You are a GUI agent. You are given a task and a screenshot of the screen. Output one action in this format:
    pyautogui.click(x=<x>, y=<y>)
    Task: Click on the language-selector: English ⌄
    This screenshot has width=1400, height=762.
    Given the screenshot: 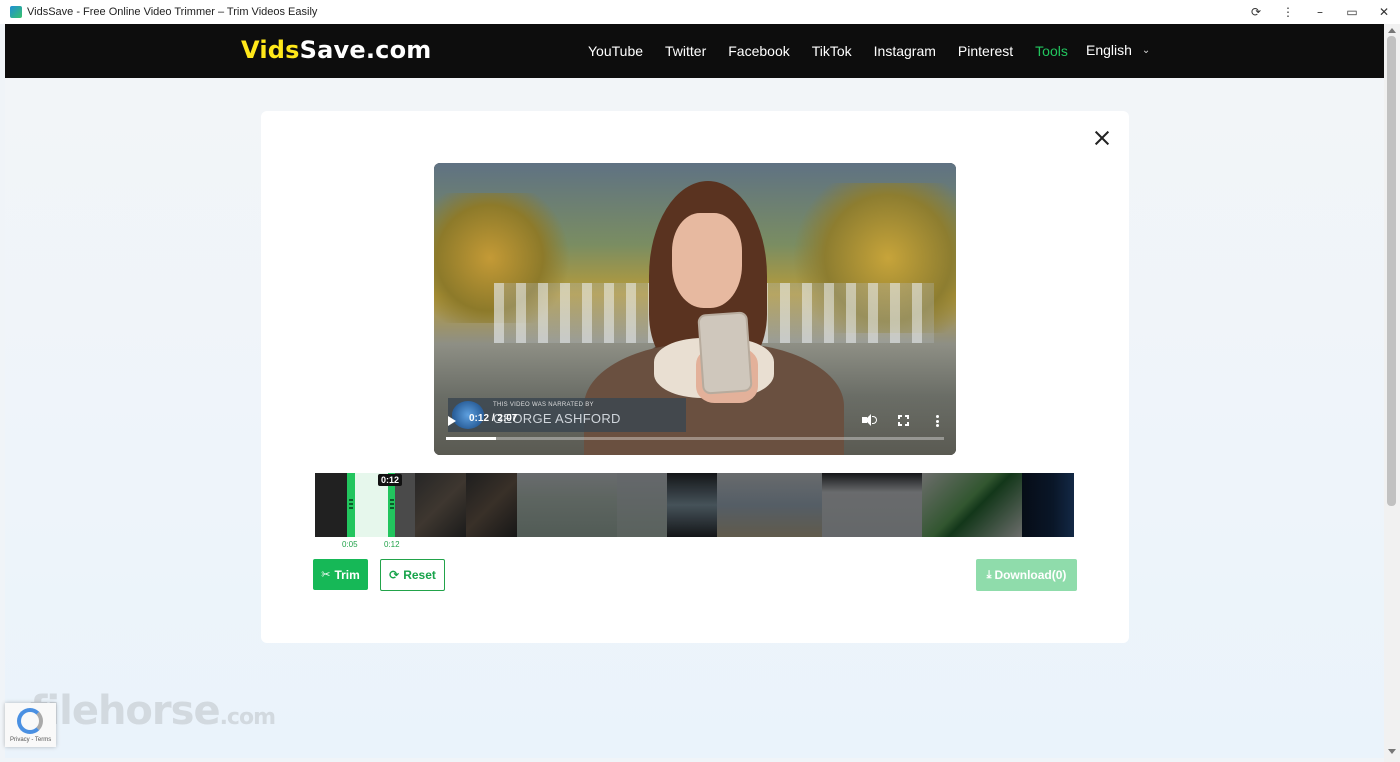 What is the action you would take?
    pyautogui.click(x=1118, y=50)
    